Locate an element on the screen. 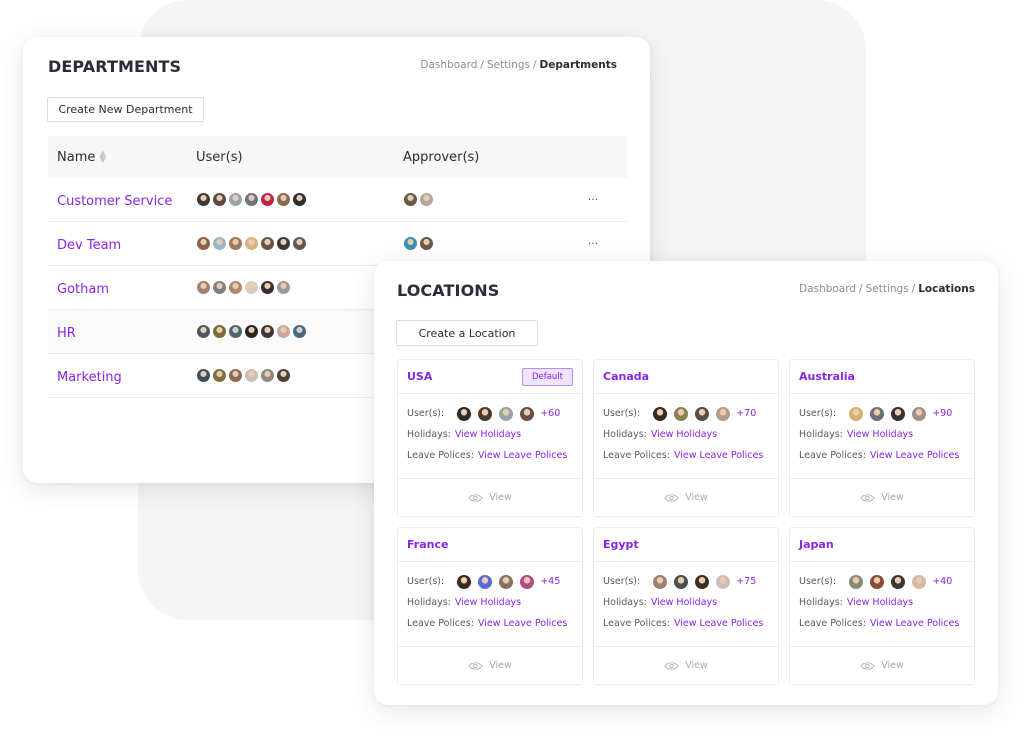  more-users-count: +75 is located at coordinates (746, 581).